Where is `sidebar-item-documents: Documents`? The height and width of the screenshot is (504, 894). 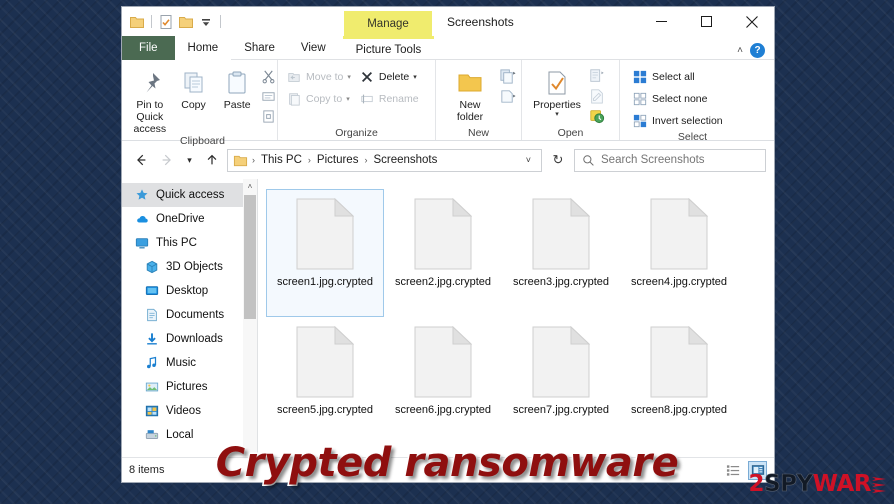
sidebar-item-documents: Documents is located at coordinates (189, 315).